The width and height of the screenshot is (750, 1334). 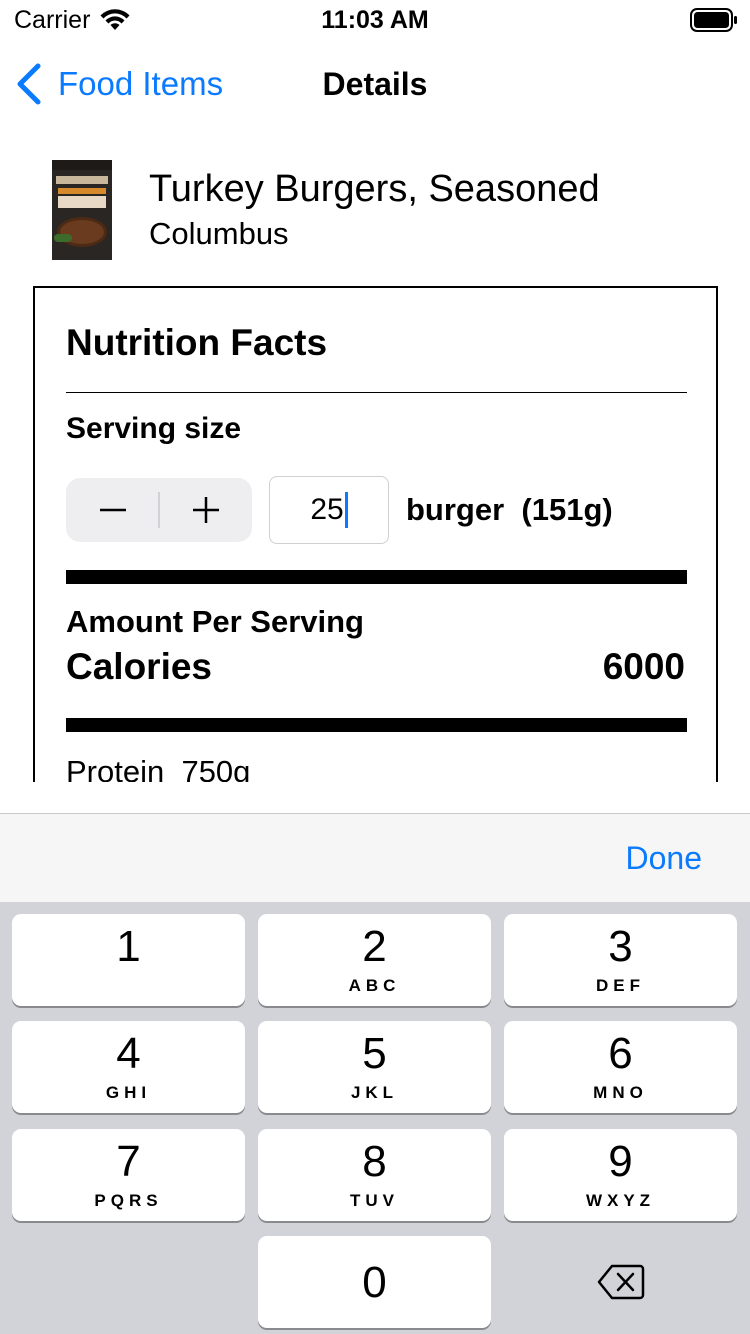 What do you see at coordinates (620, 1092) in the screenshot?
I see `key-letters: MNO` at bounding box center [620, 1092].